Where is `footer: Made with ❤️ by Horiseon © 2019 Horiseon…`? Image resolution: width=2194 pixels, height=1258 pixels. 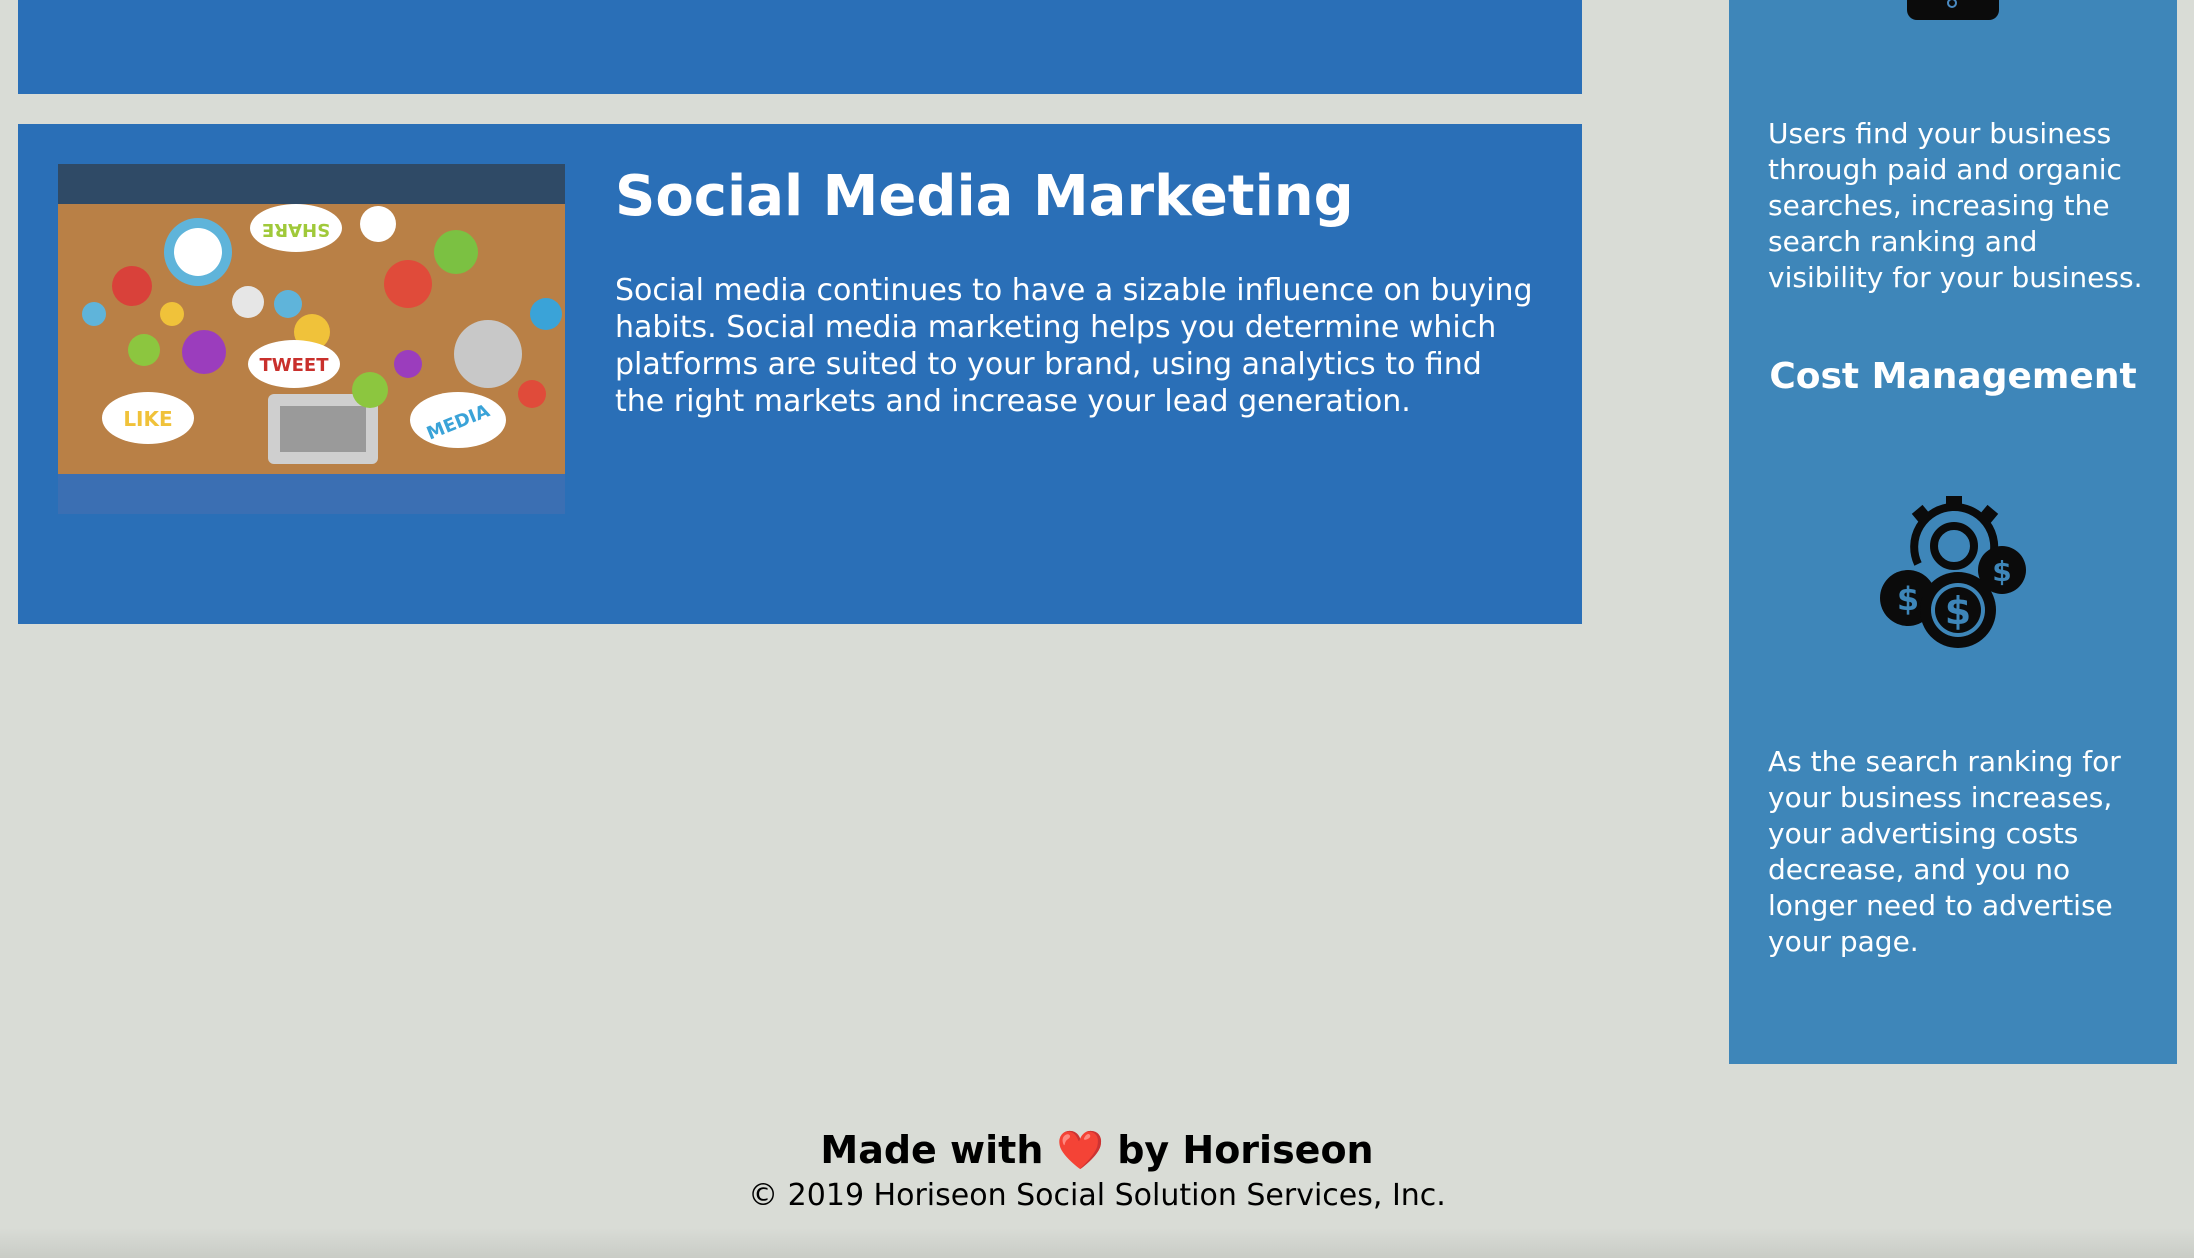 footer: Made with ❤️ by Horiseon © 2019 Horiseon… is located at coordinates (1097, 1190).